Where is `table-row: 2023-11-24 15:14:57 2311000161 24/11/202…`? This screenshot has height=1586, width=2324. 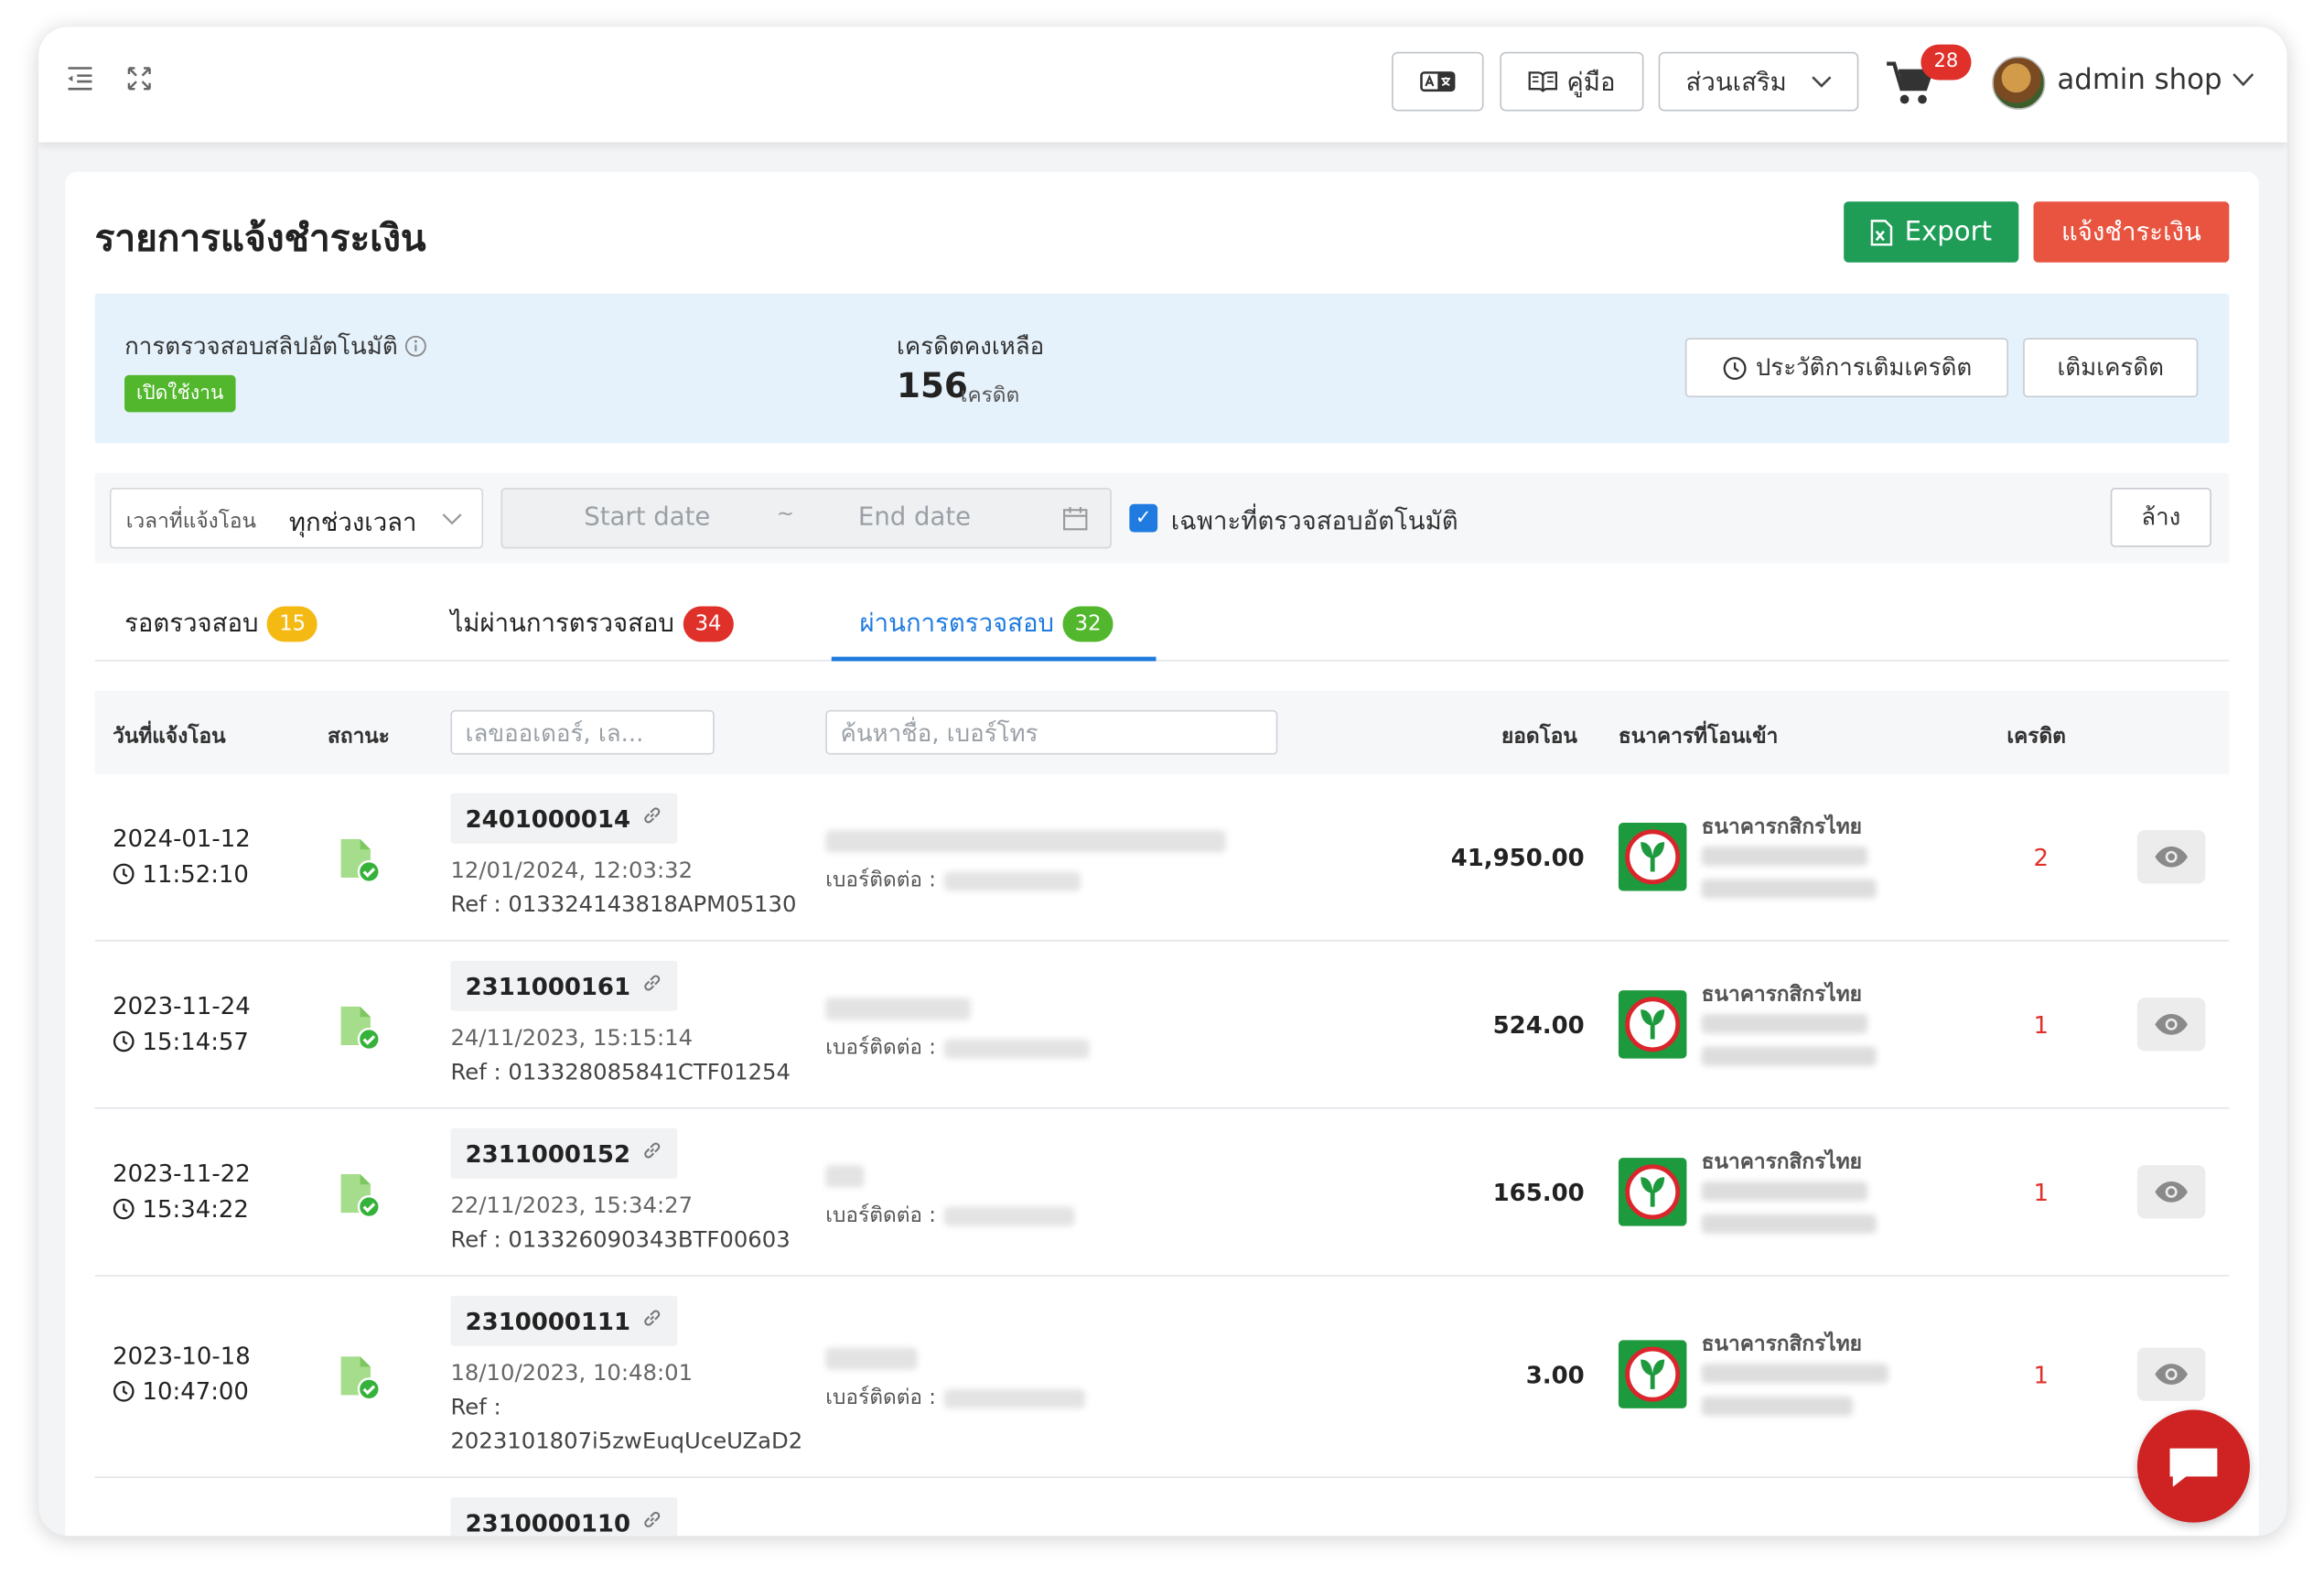
table-row: 2023-11-24 15:14:57 2311000161 24/11/202… is located at coordinates (1162, 1026).